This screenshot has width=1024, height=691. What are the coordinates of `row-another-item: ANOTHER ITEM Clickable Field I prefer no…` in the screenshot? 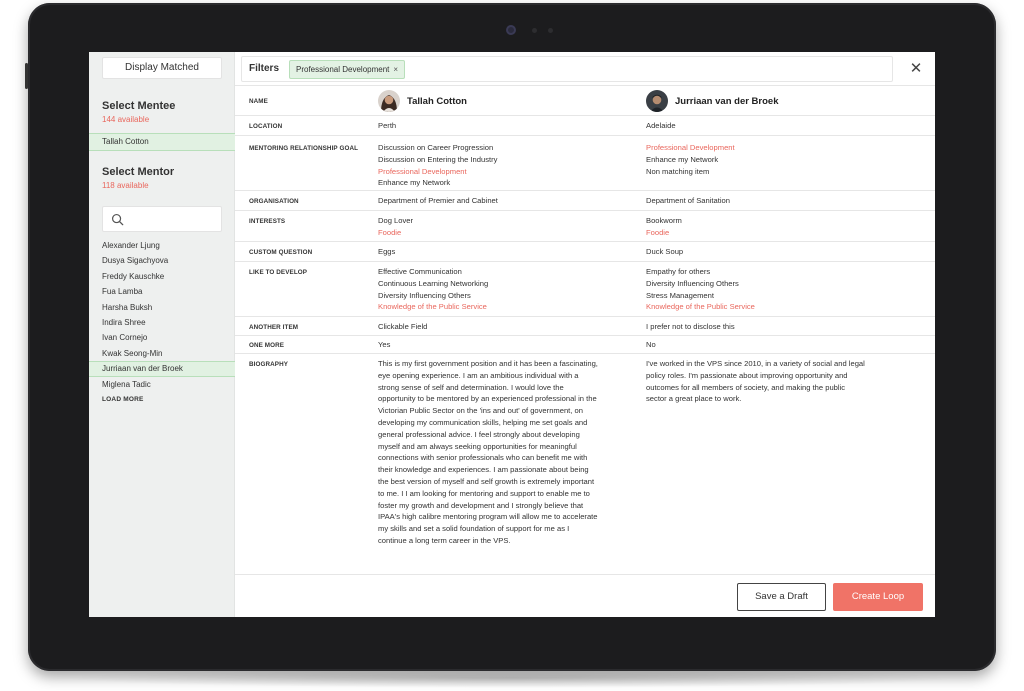 It's located at (585, 326).